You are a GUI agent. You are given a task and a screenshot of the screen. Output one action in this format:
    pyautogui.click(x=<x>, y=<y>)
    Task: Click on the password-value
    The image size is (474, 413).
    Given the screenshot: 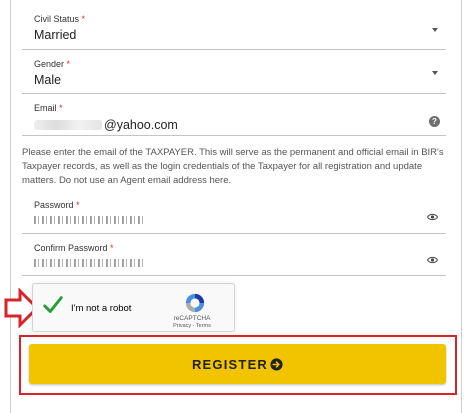 What is the action you would take?
    pyautogui.click(x=89, y=220)
    